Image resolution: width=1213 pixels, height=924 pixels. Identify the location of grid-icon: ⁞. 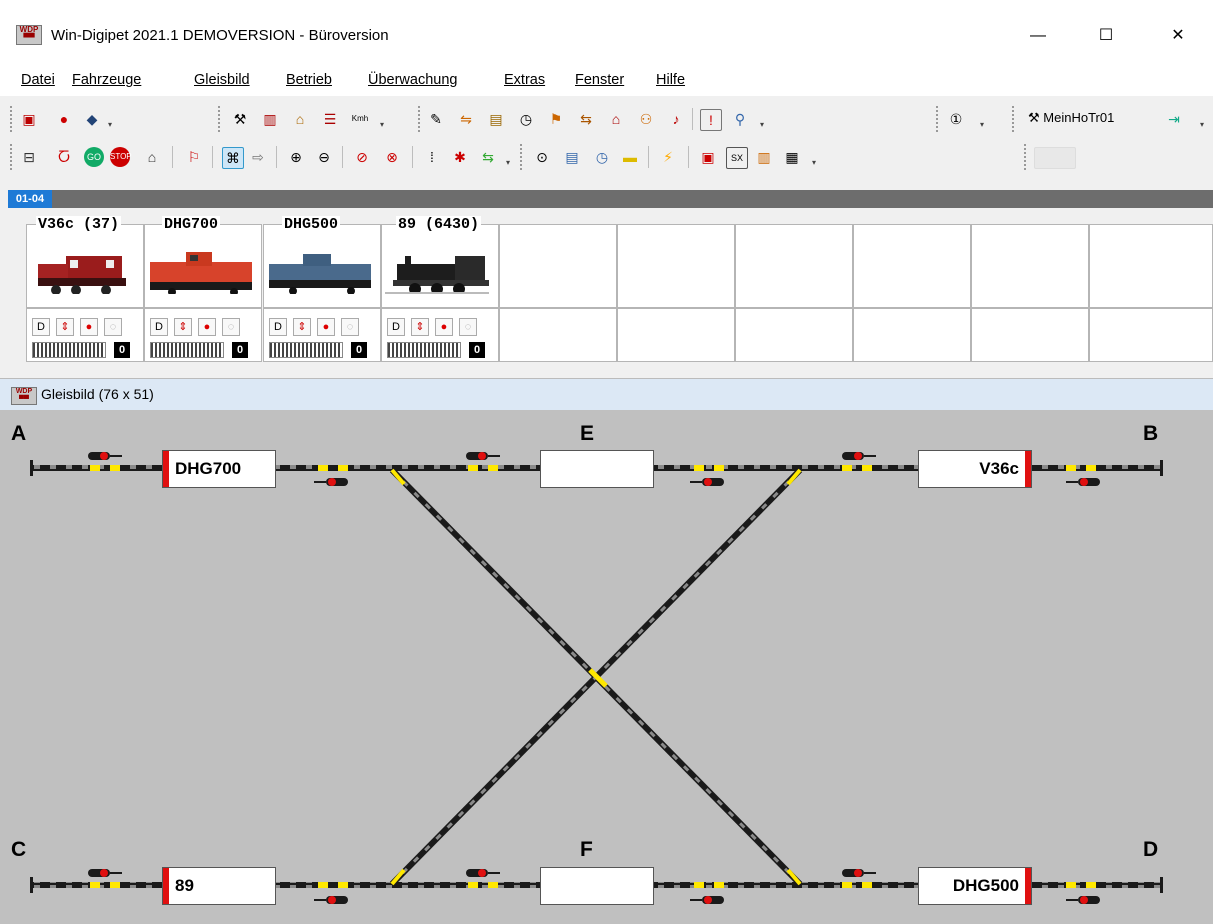
(432, 157).